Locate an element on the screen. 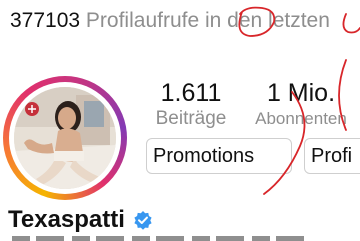  avatar is located at coordinates (65, 138).